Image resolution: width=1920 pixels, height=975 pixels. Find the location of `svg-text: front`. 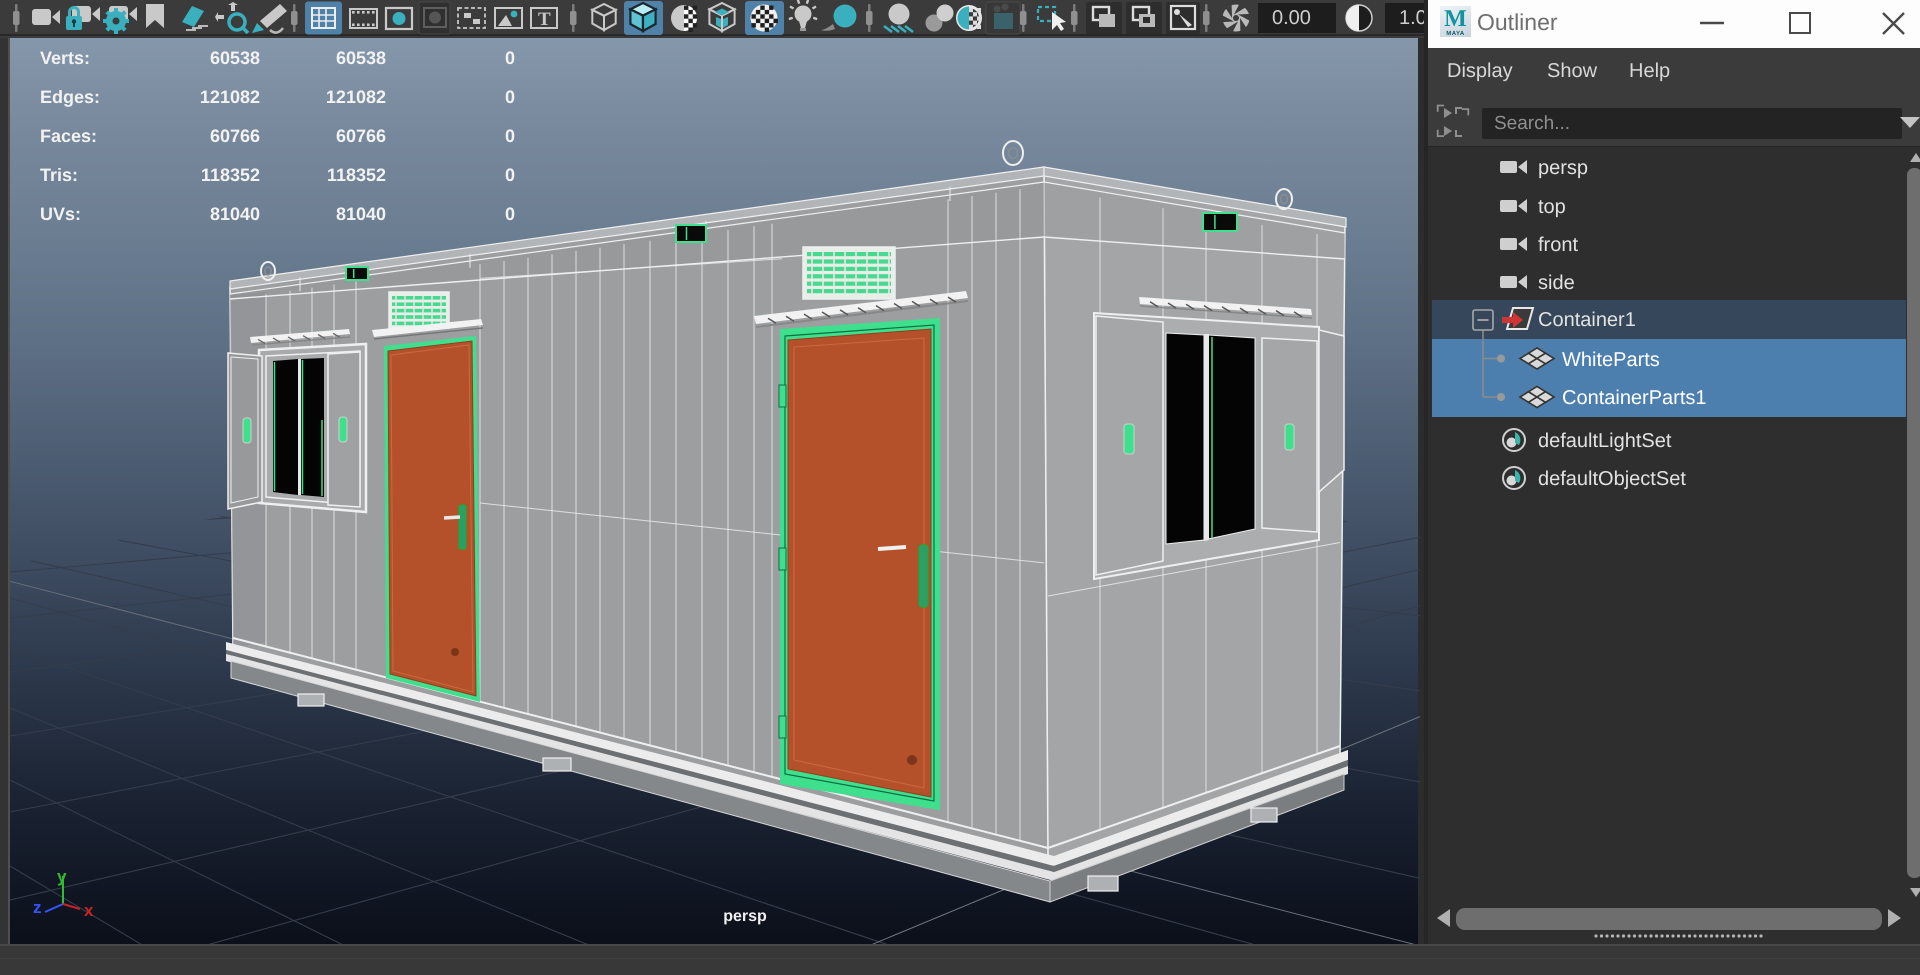

svg-text: front is located at coordinates (1558, 245).